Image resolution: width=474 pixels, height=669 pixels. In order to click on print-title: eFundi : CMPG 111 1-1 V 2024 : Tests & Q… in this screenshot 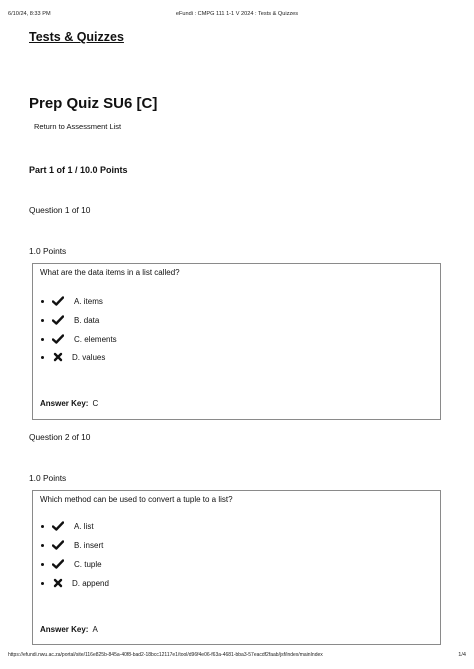, I will do `click(237, 14)`.